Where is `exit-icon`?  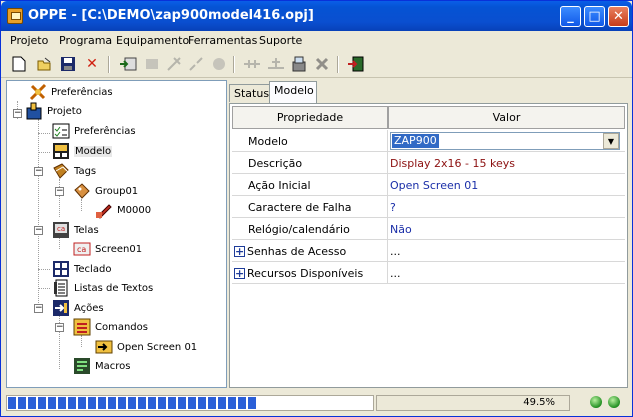 exit-icon is located at coordinates (356, 64).